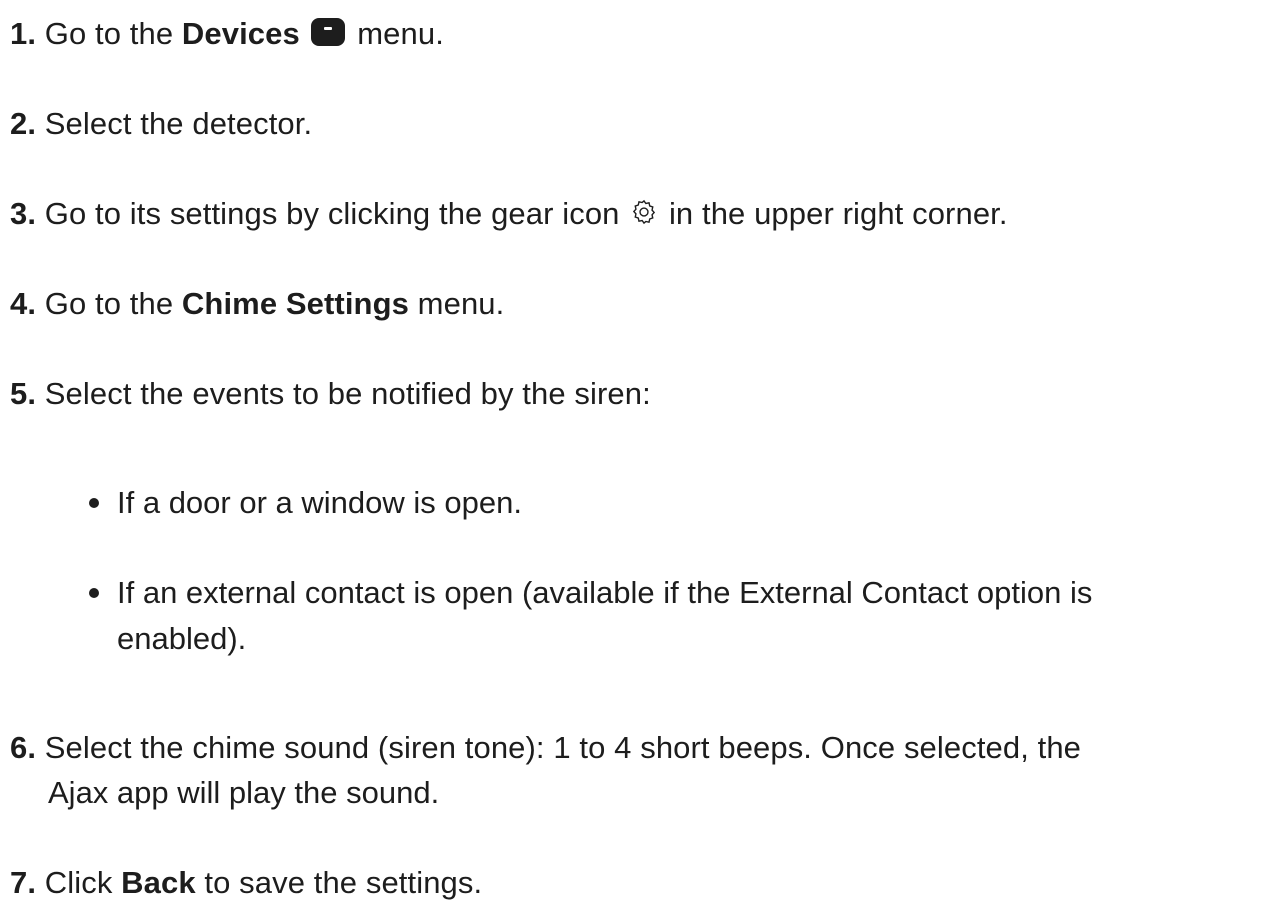 The image size is (1262, 908). What do you see at coordinates (339, 882) in the screenshot?
I see `step-text: to save the settings.` at bounding box center [339, 882].